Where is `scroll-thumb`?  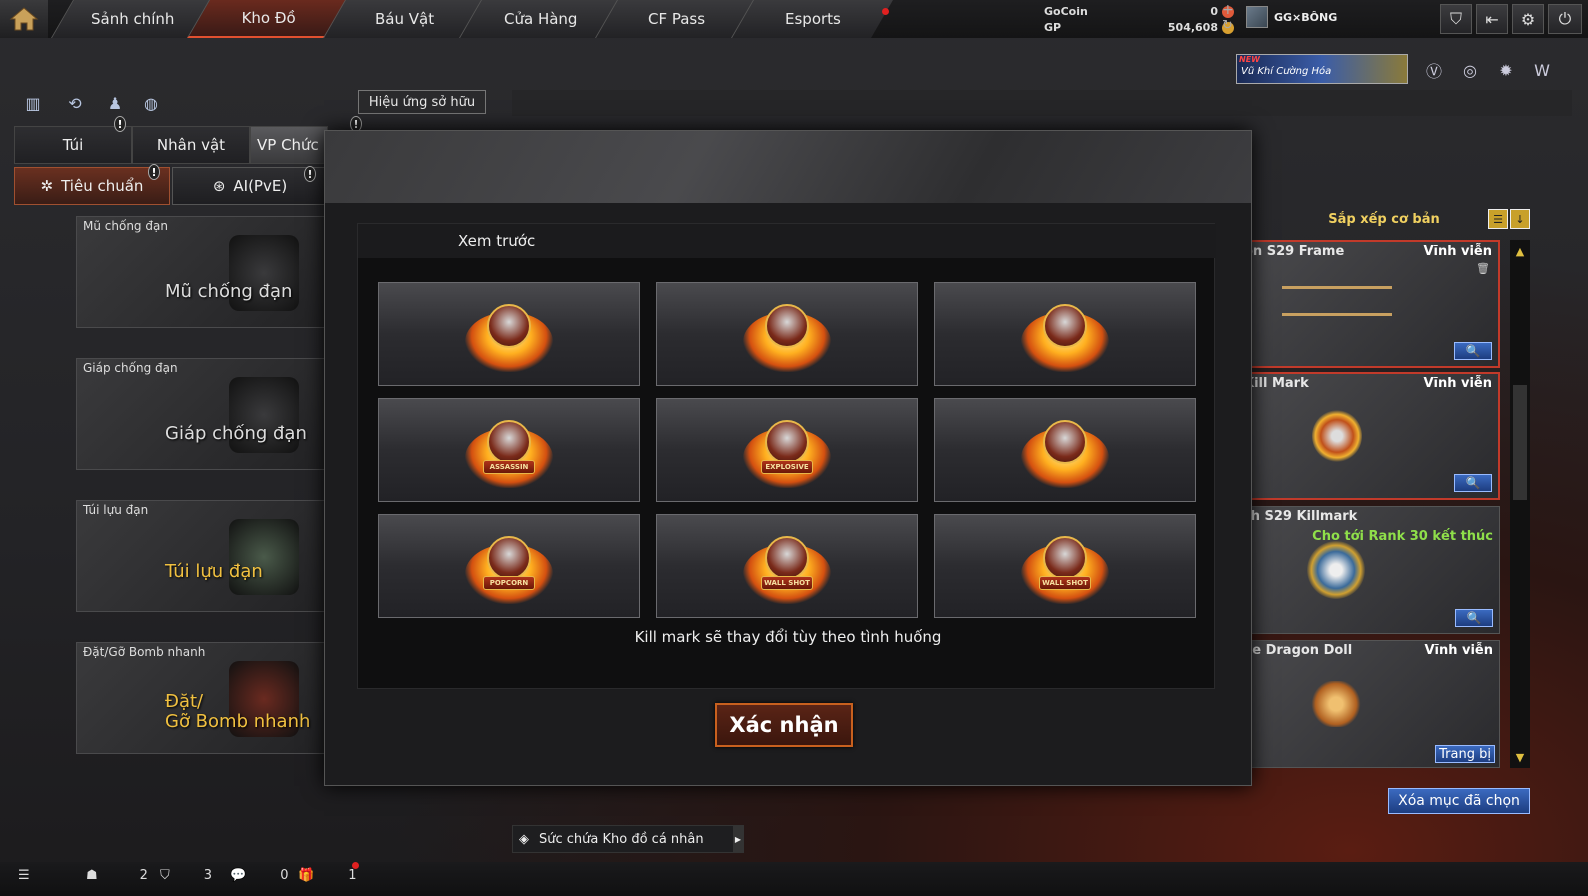 scroll-thumb is located at coordinates (1520, 442).